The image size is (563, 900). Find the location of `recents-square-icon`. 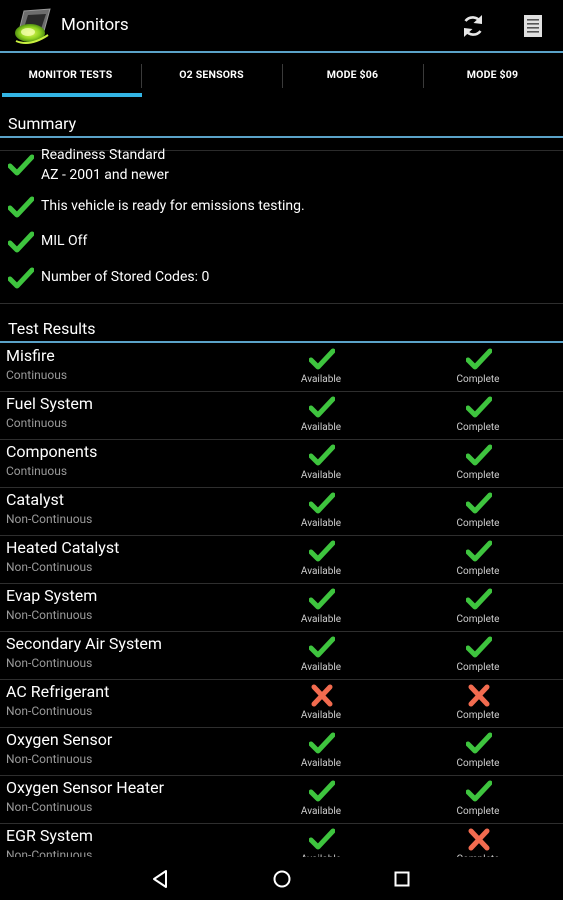

recents-square-icon is located at coordinates (402, 879).